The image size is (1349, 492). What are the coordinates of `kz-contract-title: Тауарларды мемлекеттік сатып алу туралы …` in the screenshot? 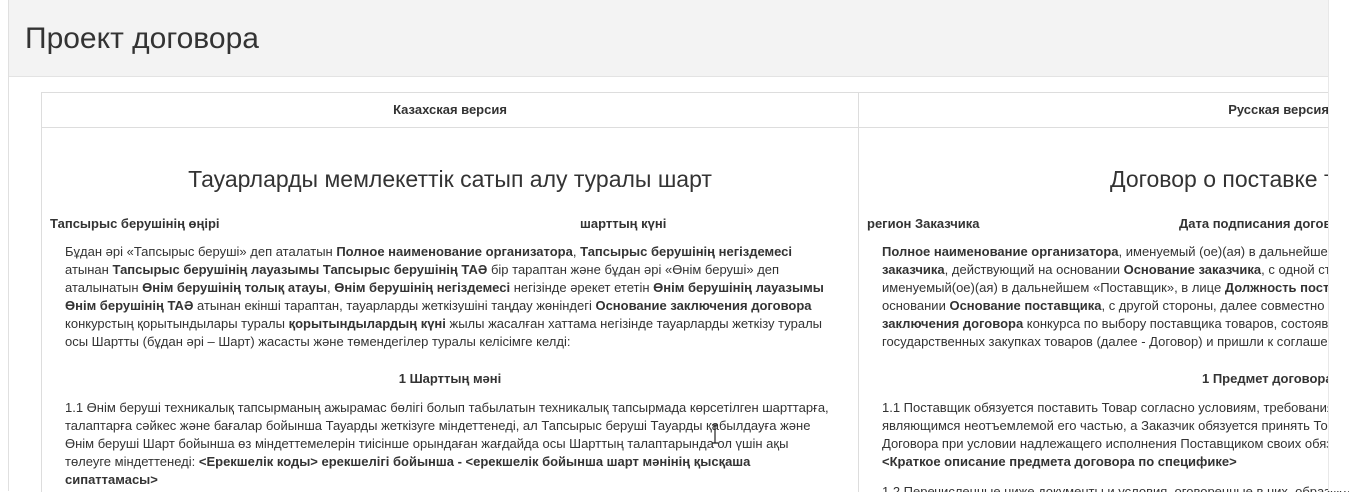 It's located at (450, 179).